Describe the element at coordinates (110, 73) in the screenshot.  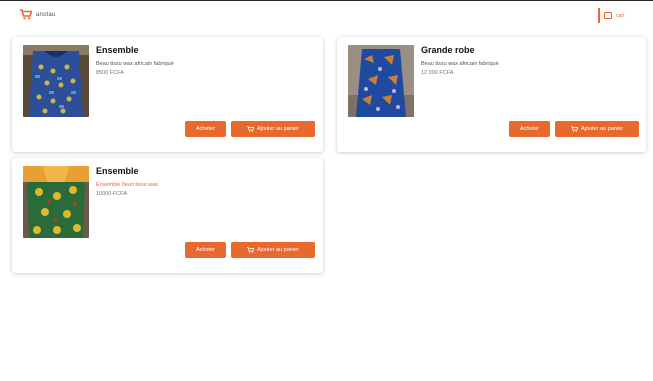
I see `product-price: 8500 FCFA` at that location.